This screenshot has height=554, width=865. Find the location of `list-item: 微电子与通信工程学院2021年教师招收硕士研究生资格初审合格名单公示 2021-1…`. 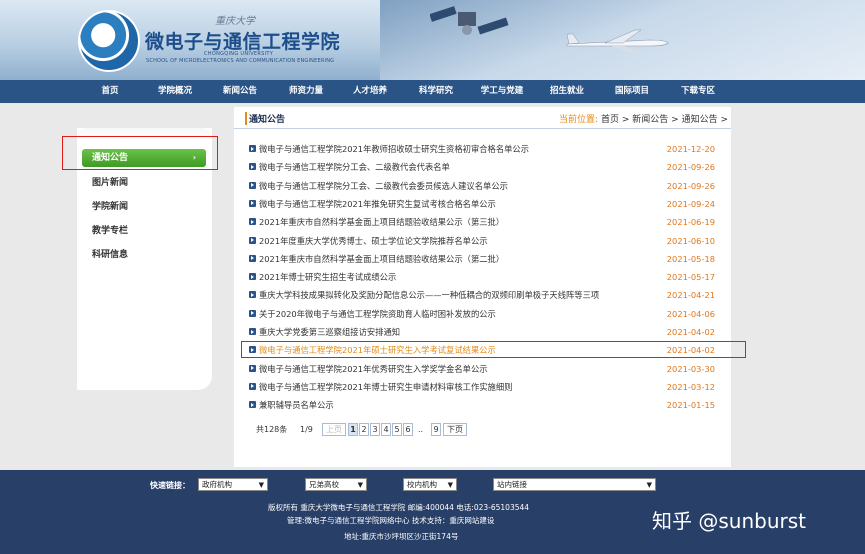

list-item: 微电子与通信工程学院2021年教师招收硕士研究生资格初审合格名单公示 2021-1… is located at coordinates (484, 149).